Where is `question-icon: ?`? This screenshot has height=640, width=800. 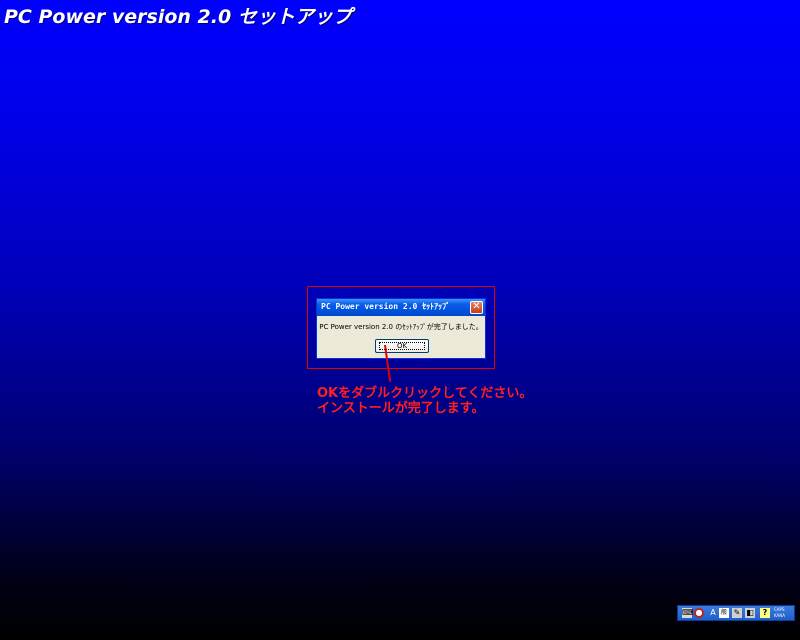
question-icon: ? is located at coordinates (765, 613).